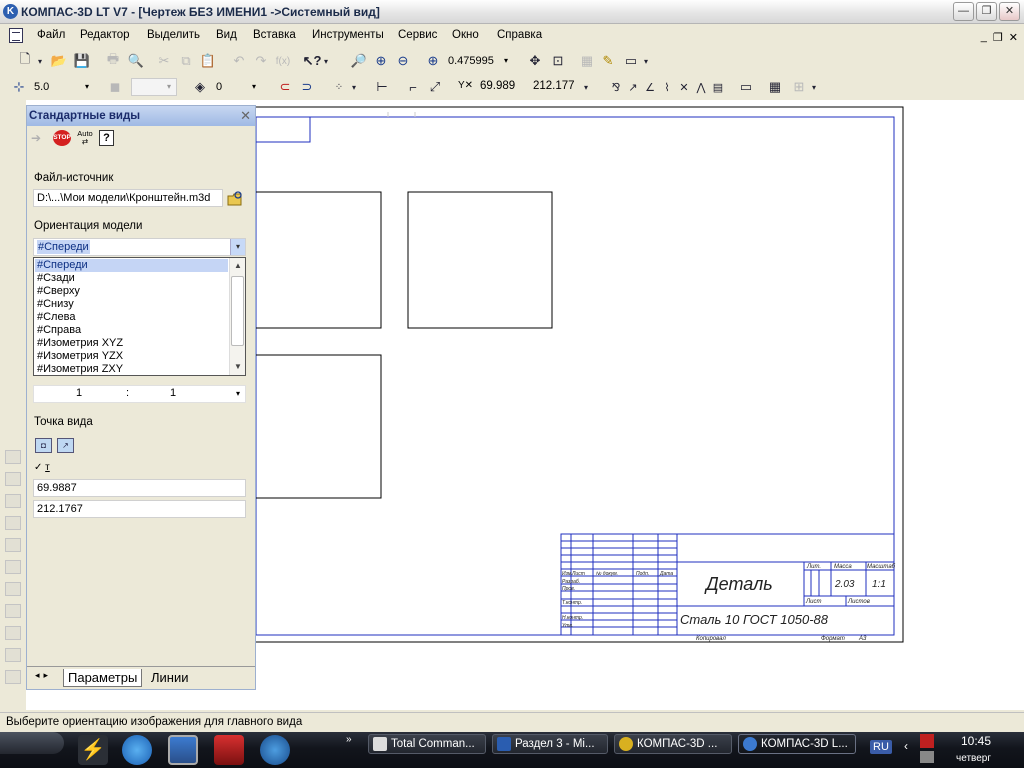  Describe the element at coordinates (239, 61) in the screenshot. I see `undo-icon: ↶` at that location.